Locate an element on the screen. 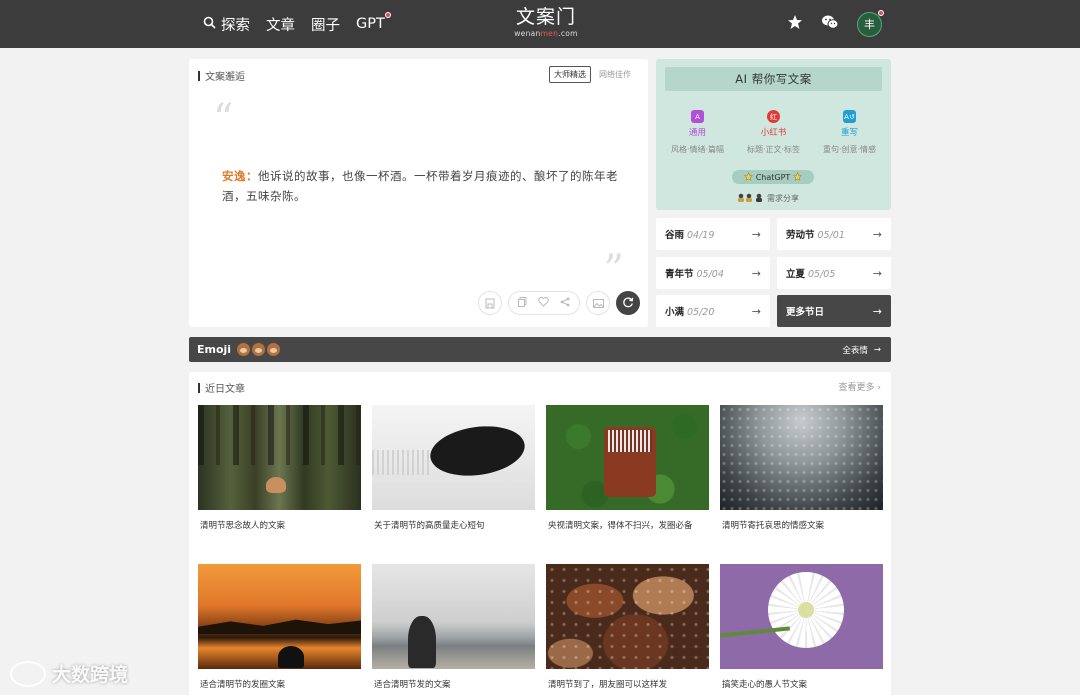 This screenshot has width=1080, height=695. nav-gpt: GPT is located at coordinates (373, 22).